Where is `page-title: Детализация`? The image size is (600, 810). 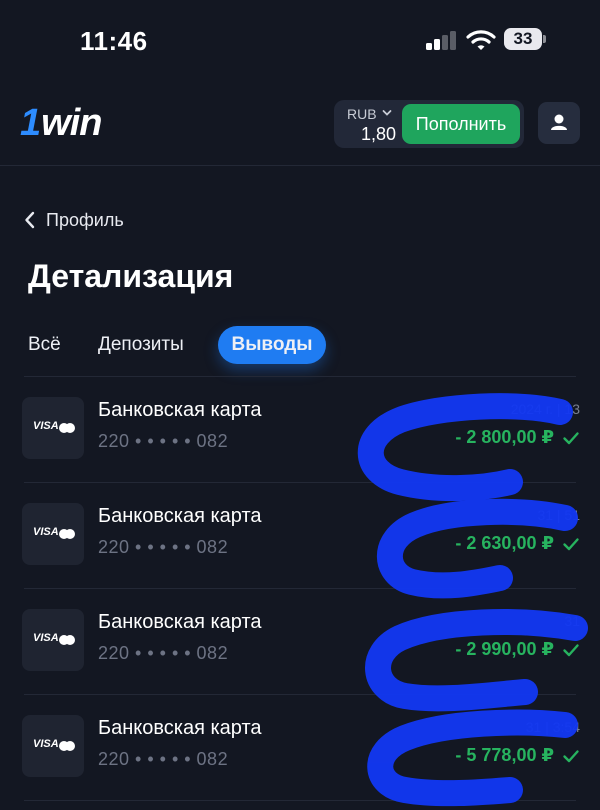
page-title: Детализация is located at coordinates (131, 276).